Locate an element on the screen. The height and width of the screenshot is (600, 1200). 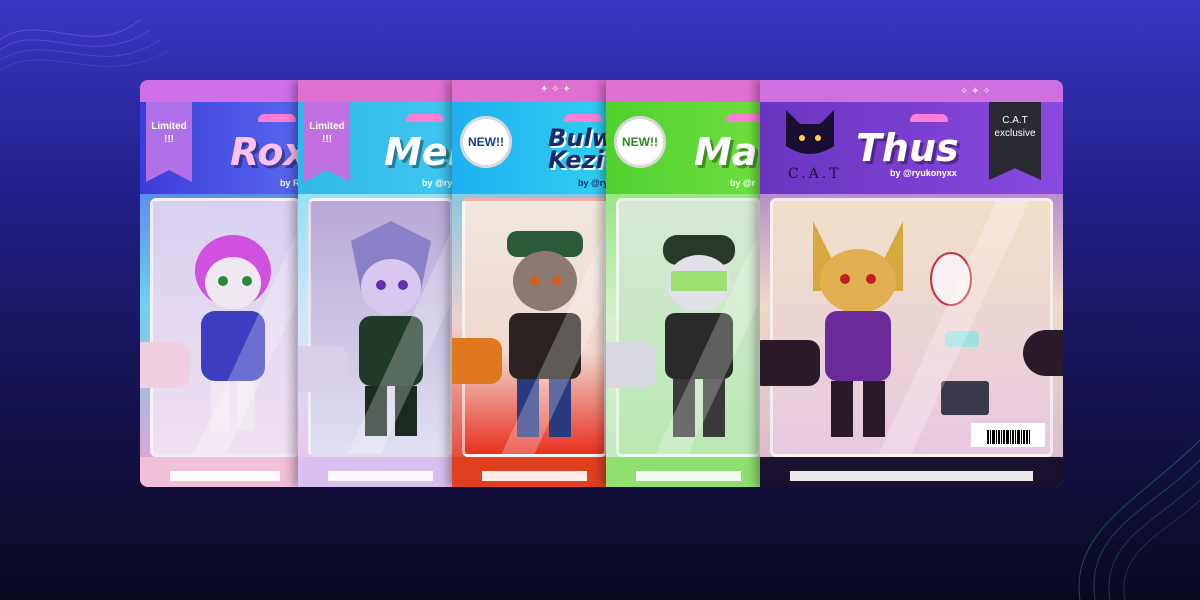
card-bulw-kezi: NEW!! Bulw Kezi by @ry is located at coordinates (534, 283).